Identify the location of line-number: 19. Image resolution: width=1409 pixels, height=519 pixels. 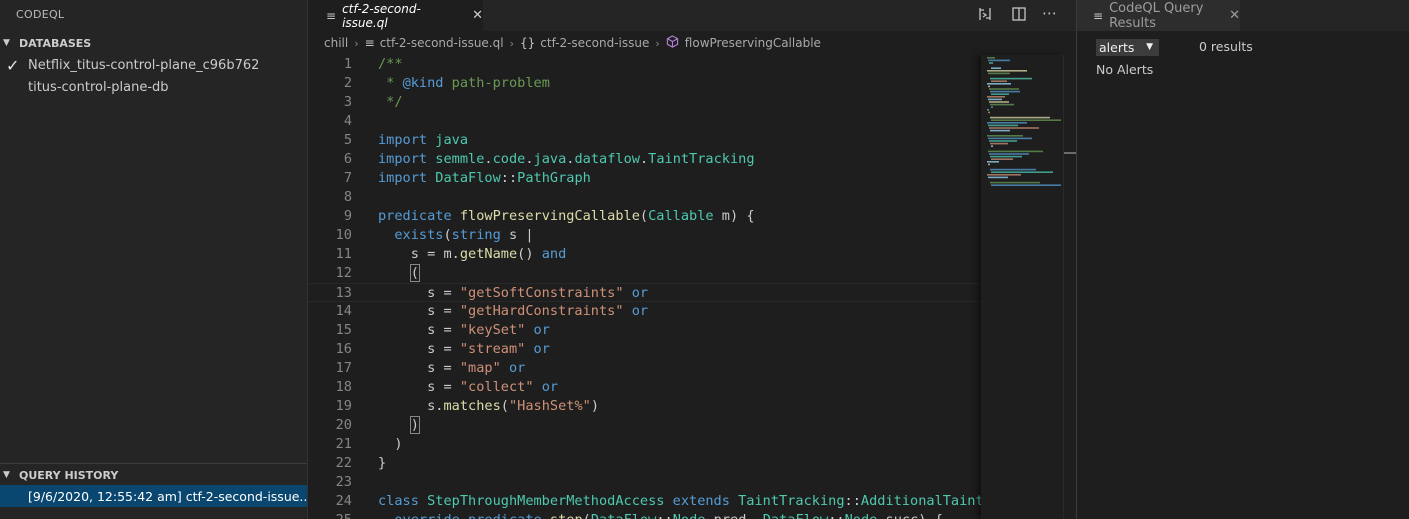
(343, 406).